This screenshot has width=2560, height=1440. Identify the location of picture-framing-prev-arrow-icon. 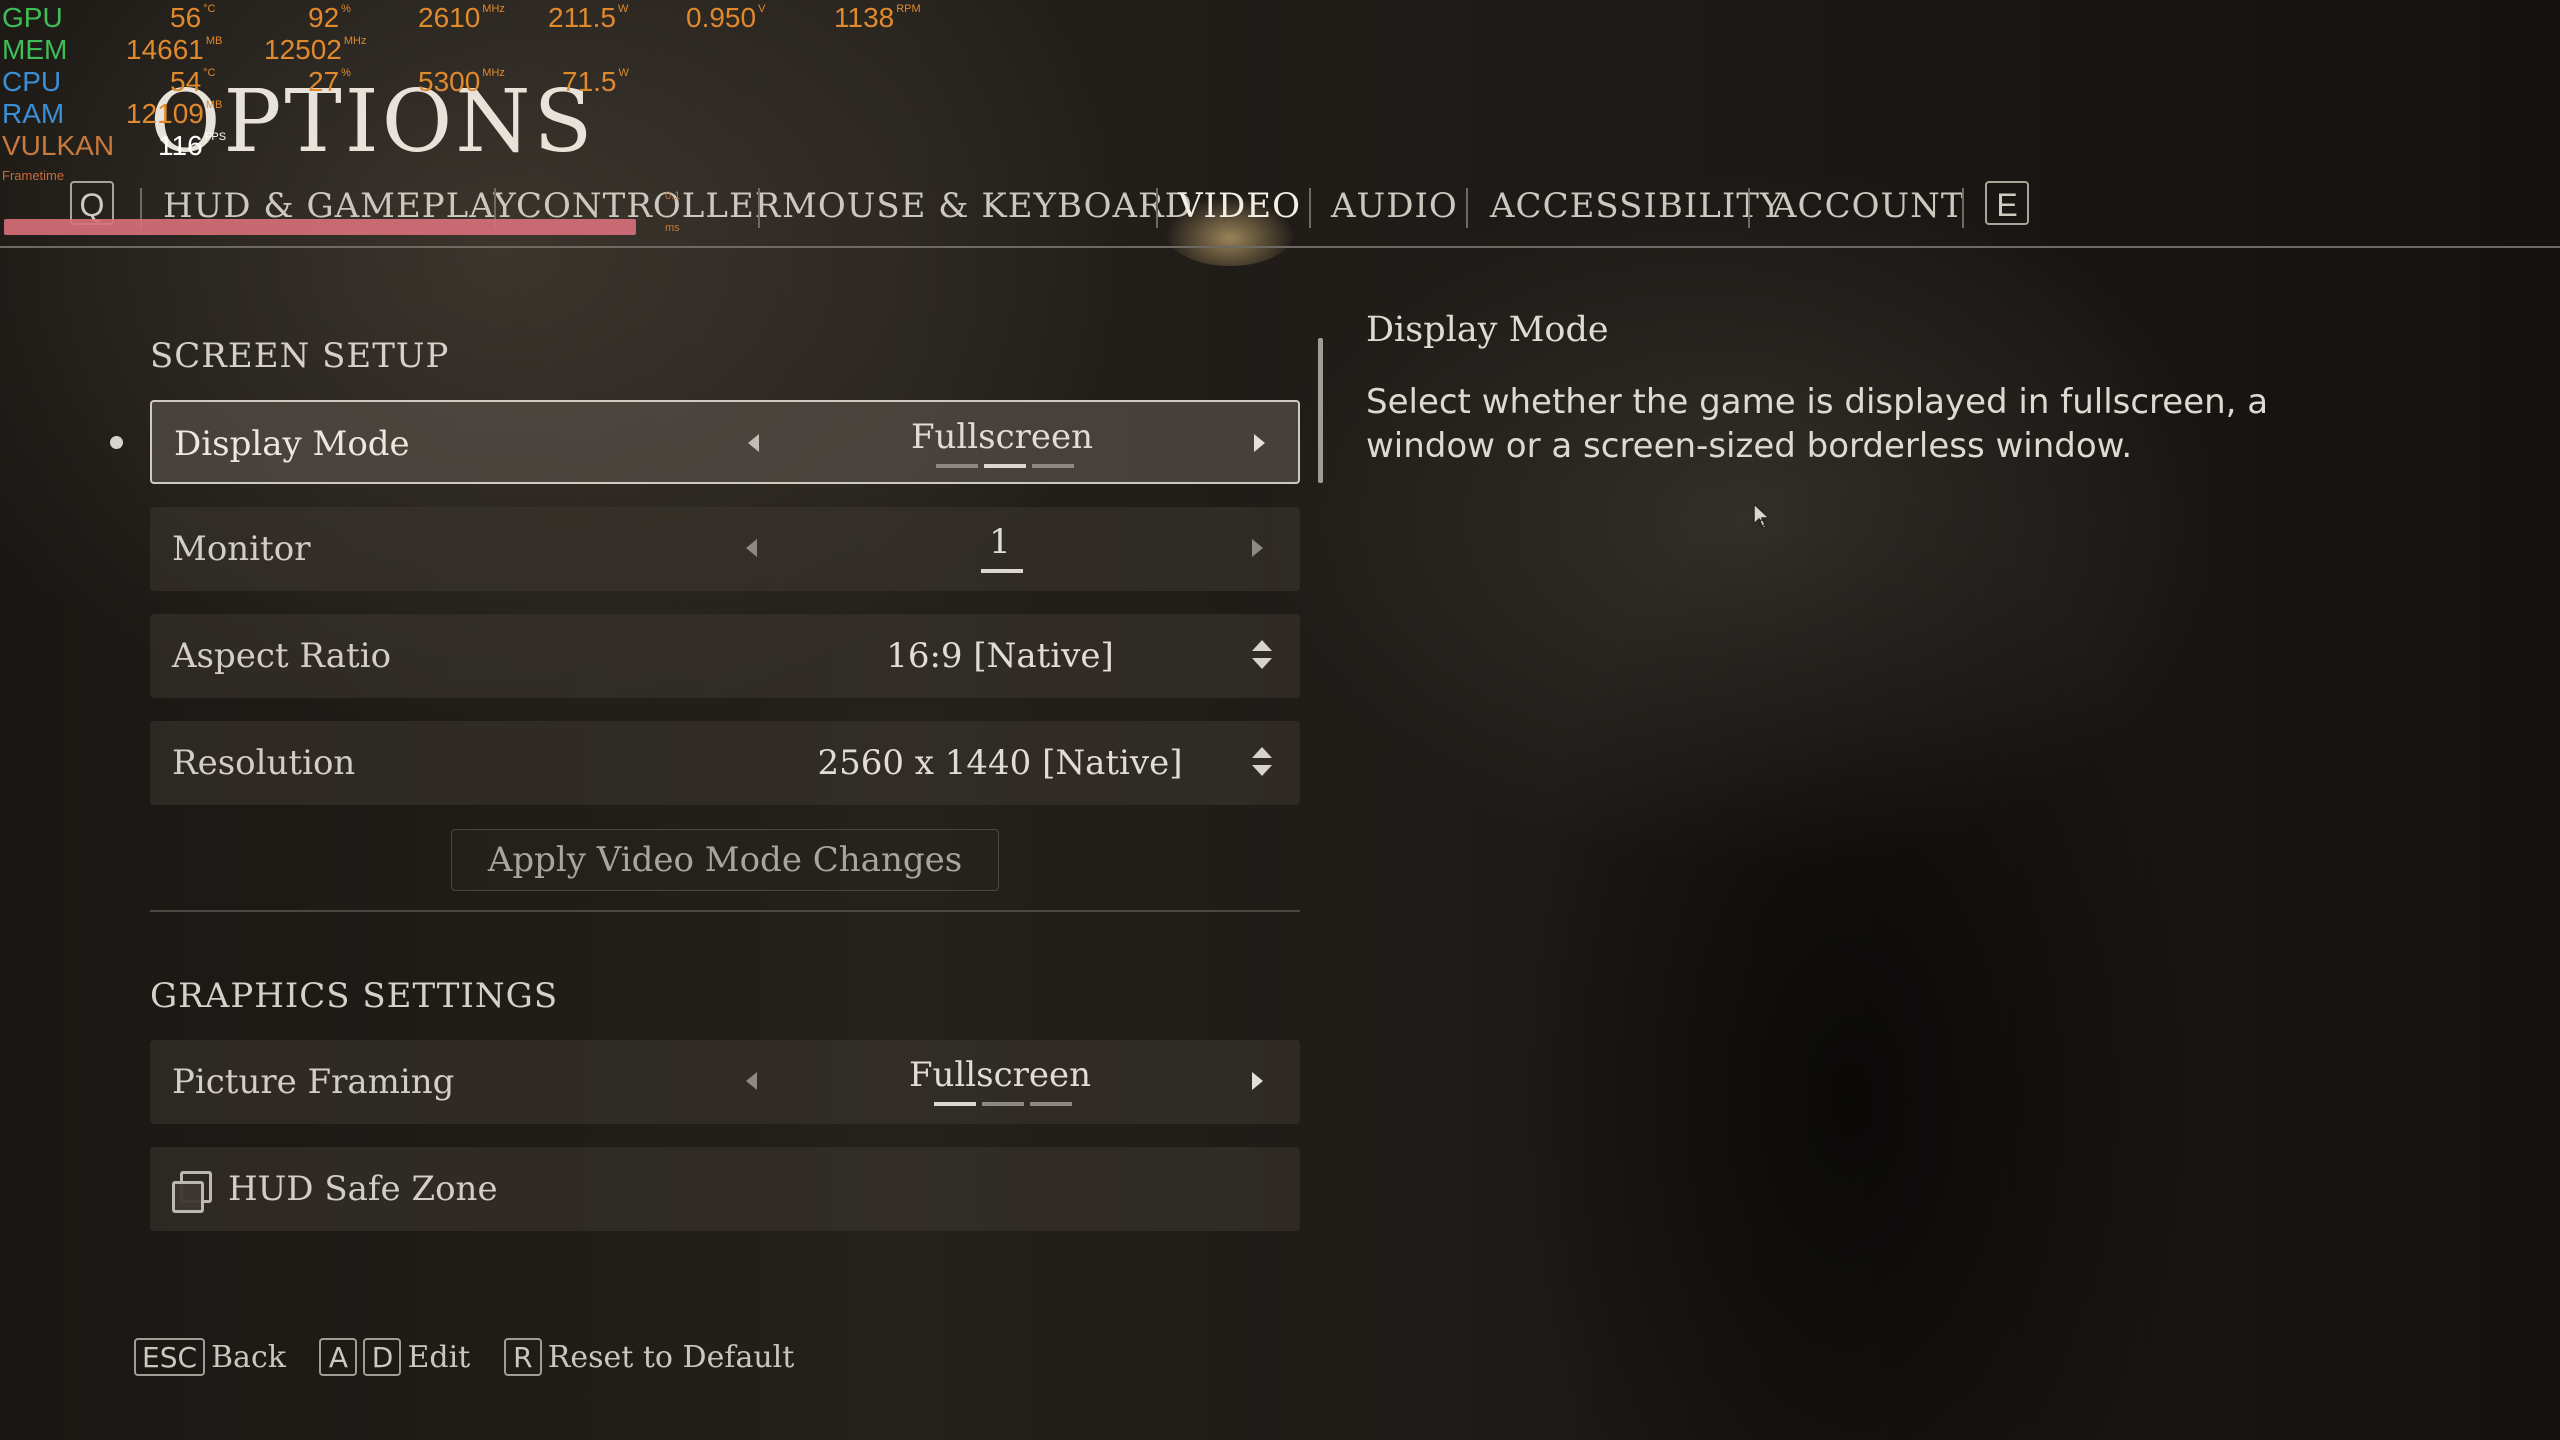
(751, 1081).